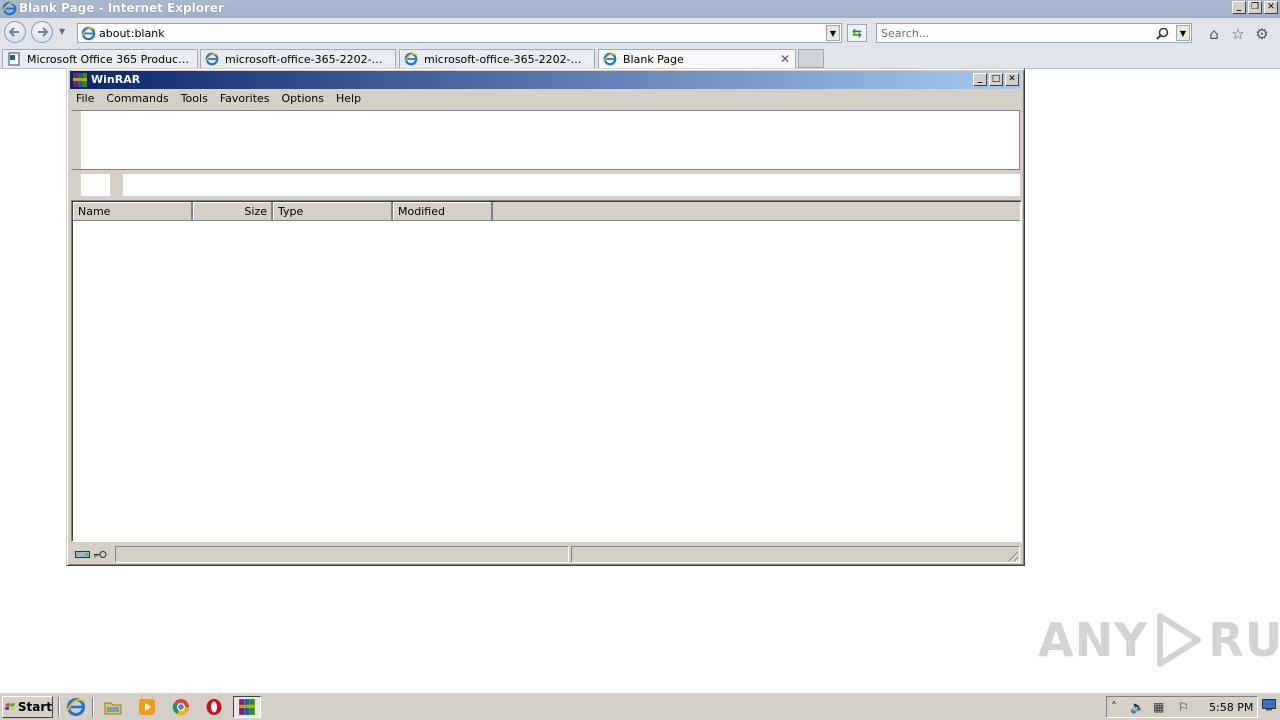 The height and width of the screenshot is (720, 1280). What do you see at coordinates (333, 211) in the screenshot?
I see `column-type: Type` at bounding box center [333, 211].